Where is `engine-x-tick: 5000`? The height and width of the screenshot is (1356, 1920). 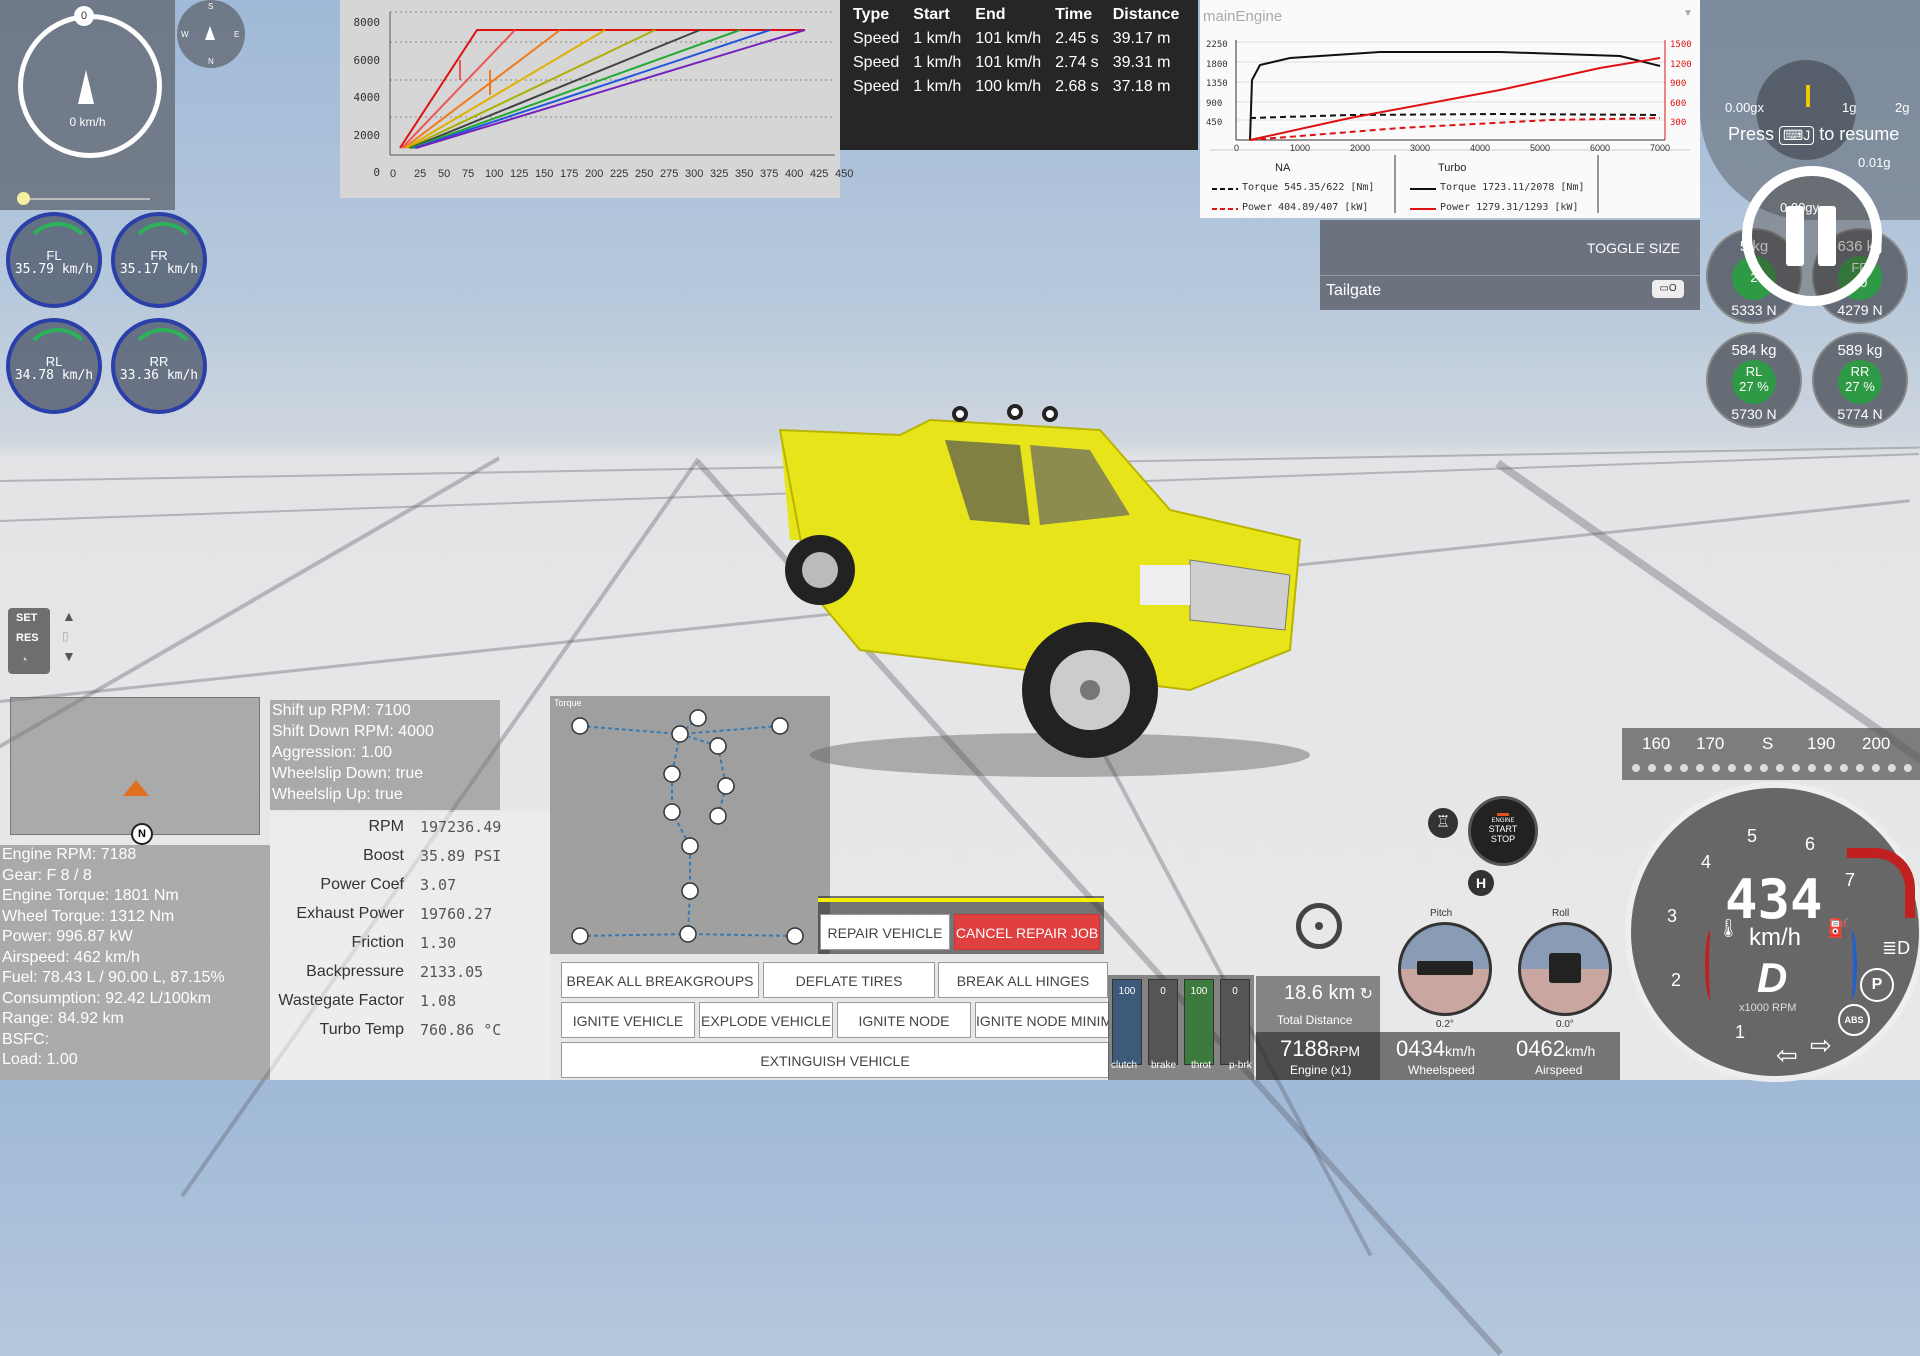 engine-x-tick: 5000 is located at coordinates (1540, 148).